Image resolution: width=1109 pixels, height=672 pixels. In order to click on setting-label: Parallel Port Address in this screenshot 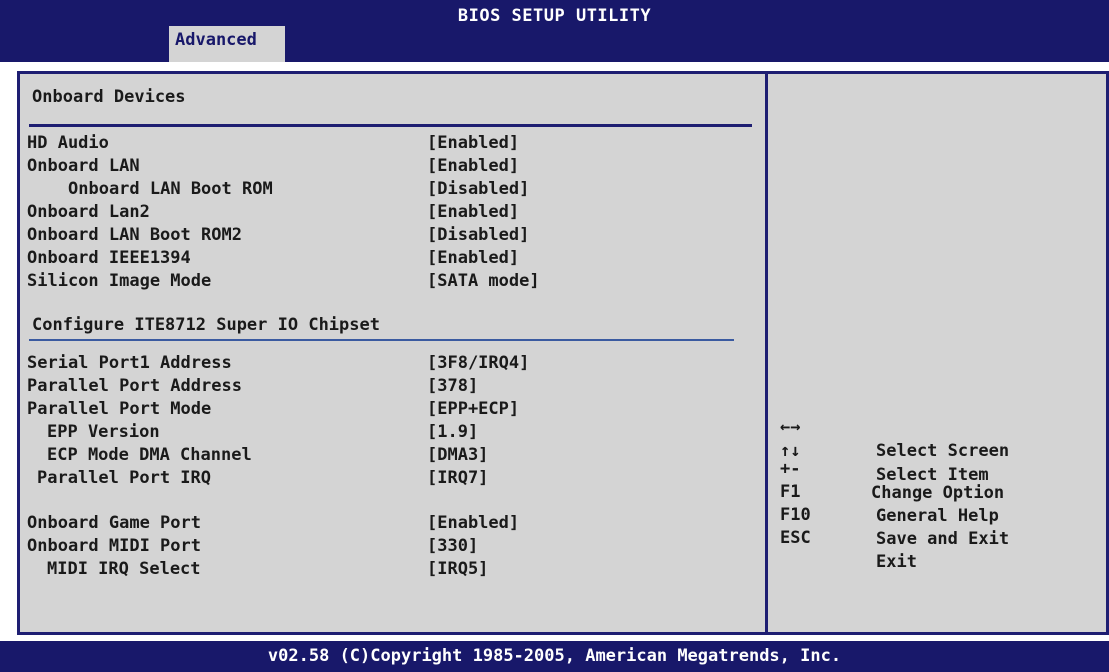, I will do `click(134, 386)`.